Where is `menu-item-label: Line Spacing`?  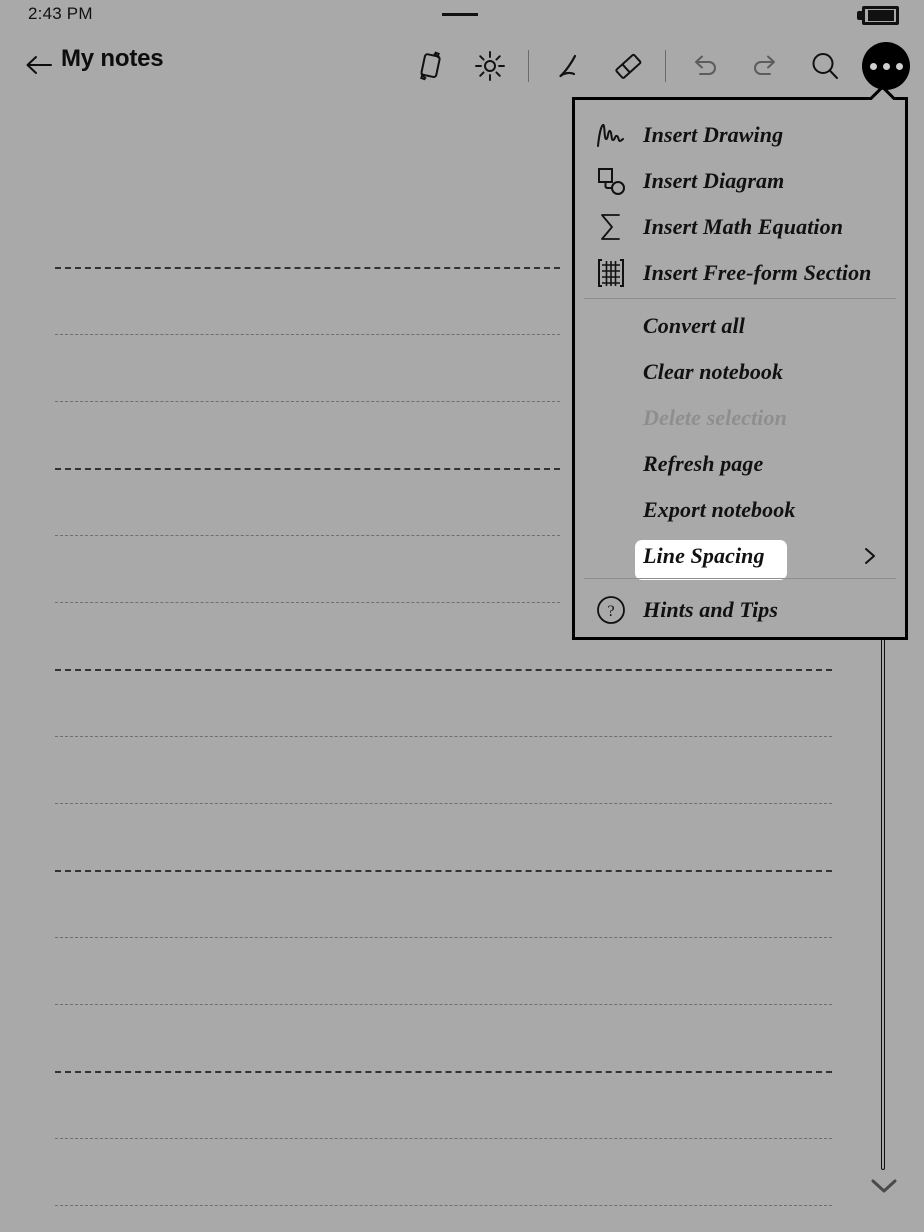 menu-item-label: Line Spacing is located at coordinates (704, 555).